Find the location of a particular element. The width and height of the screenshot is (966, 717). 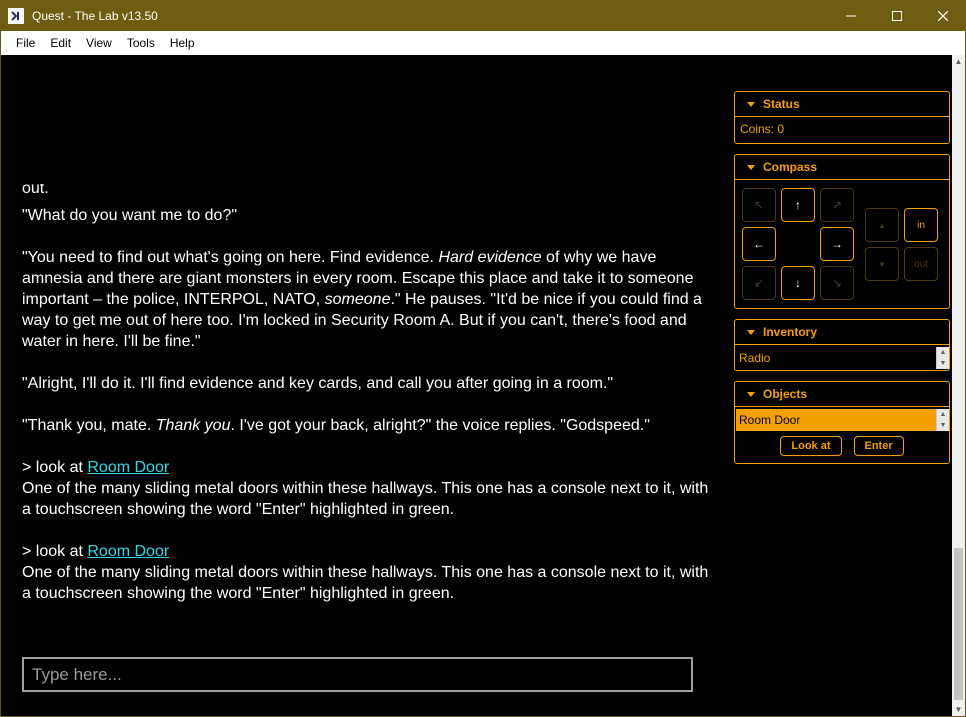

inventory-list: Radio ▲ ▼ is located at coordinates (842, 358).